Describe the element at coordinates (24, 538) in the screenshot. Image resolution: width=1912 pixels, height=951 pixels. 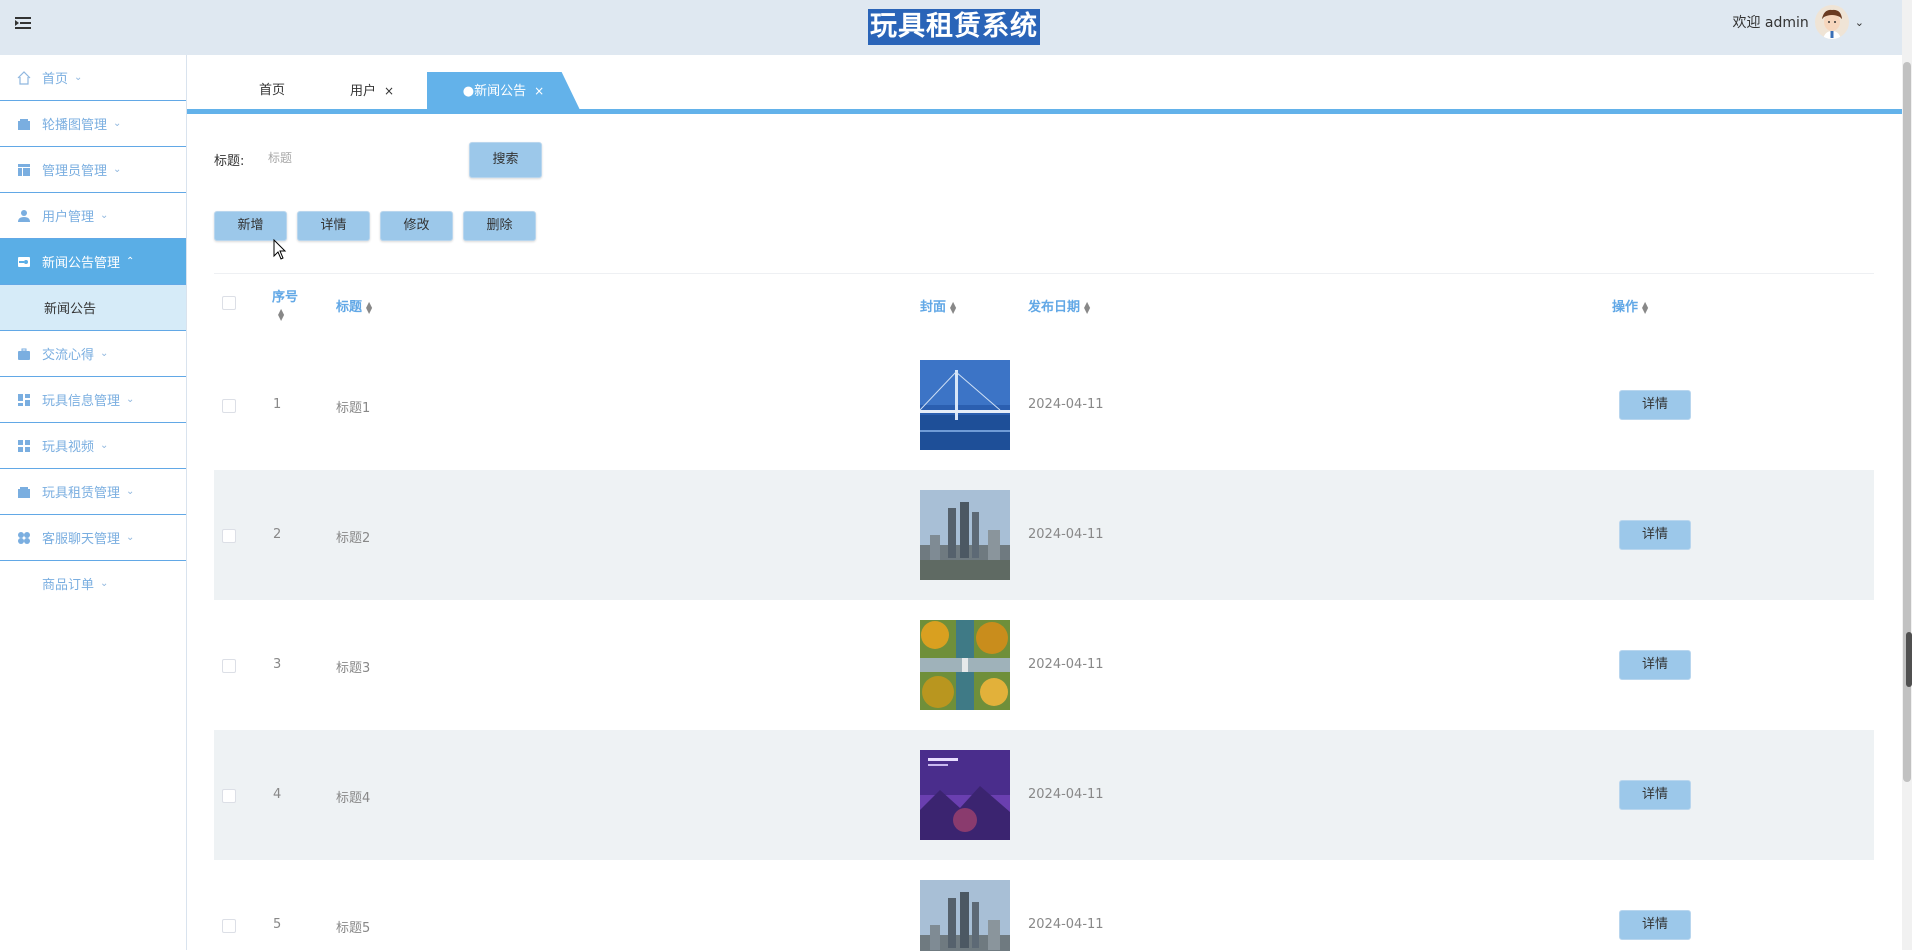
I see `apps-icon` at that location.